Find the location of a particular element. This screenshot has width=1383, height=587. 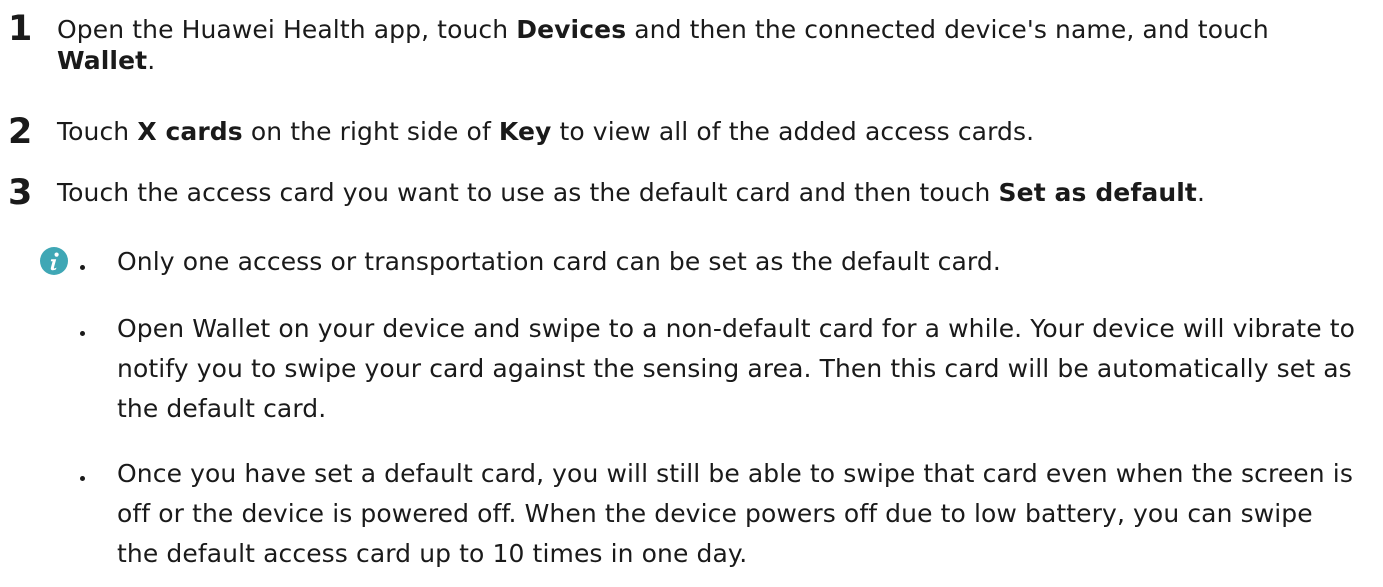

ui-term-key: Key is located at coordinates (525, 131).